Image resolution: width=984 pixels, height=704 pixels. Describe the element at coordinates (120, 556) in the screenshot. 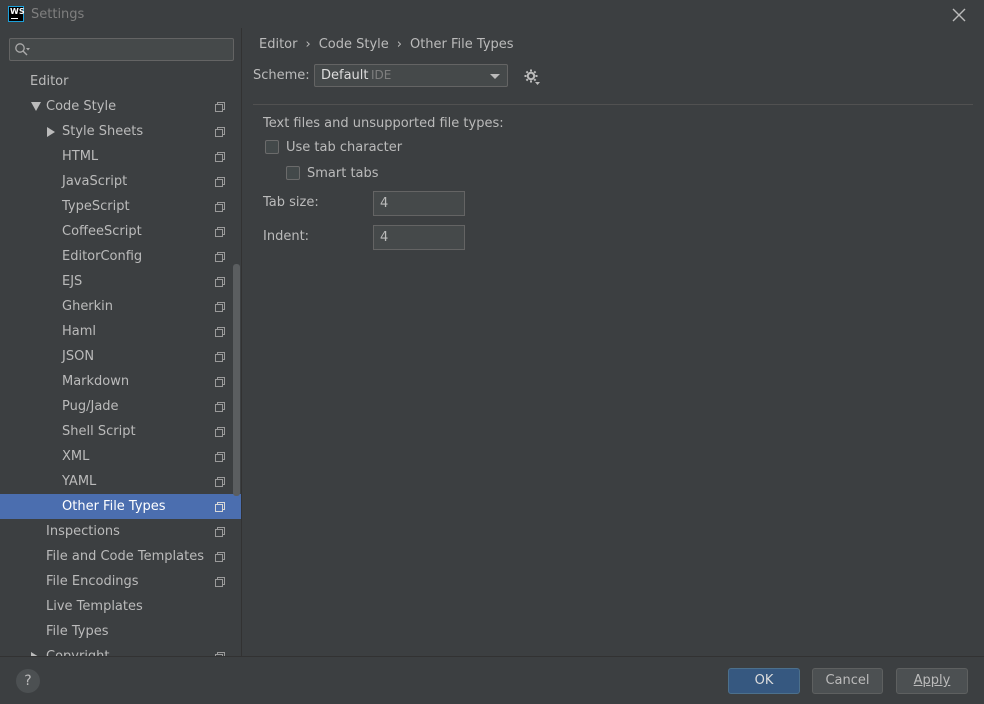

I see `sidebar-item-file-and-code-templates: File and Code Templates` at that location.